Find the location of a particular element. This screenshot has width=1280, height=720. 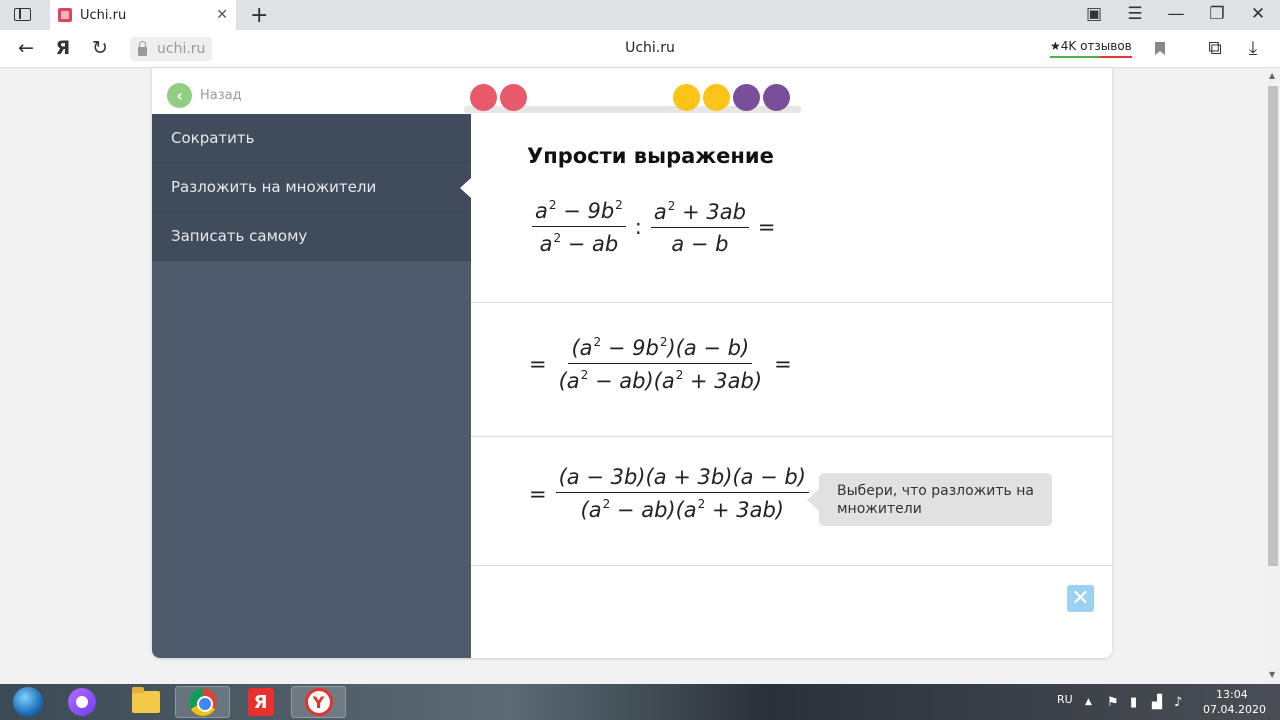

restore-button: ❐ is located at coordinates (1217, 14).